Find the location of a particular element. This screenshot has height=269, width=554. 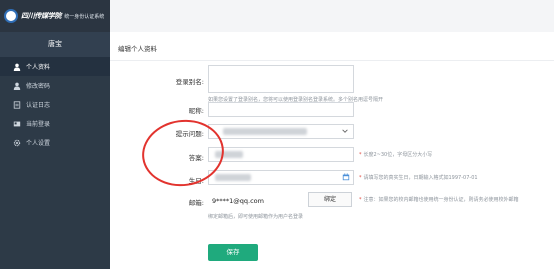

email-label: 邮箱: is located at coordinates (196, 203).